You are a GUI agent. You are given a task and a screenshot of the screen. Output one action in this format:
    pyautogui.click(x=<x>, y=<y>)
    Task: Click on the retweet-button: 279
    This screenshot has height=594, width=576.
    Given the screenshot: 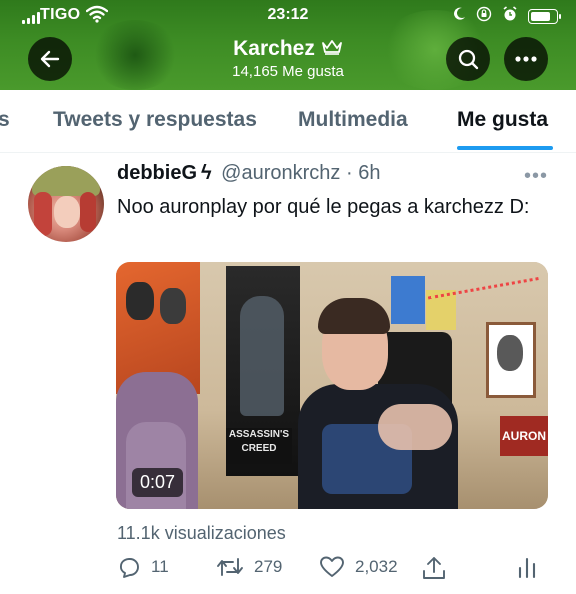 What is the action you would take?
    pyautogui.click(x=249, y=567)
    